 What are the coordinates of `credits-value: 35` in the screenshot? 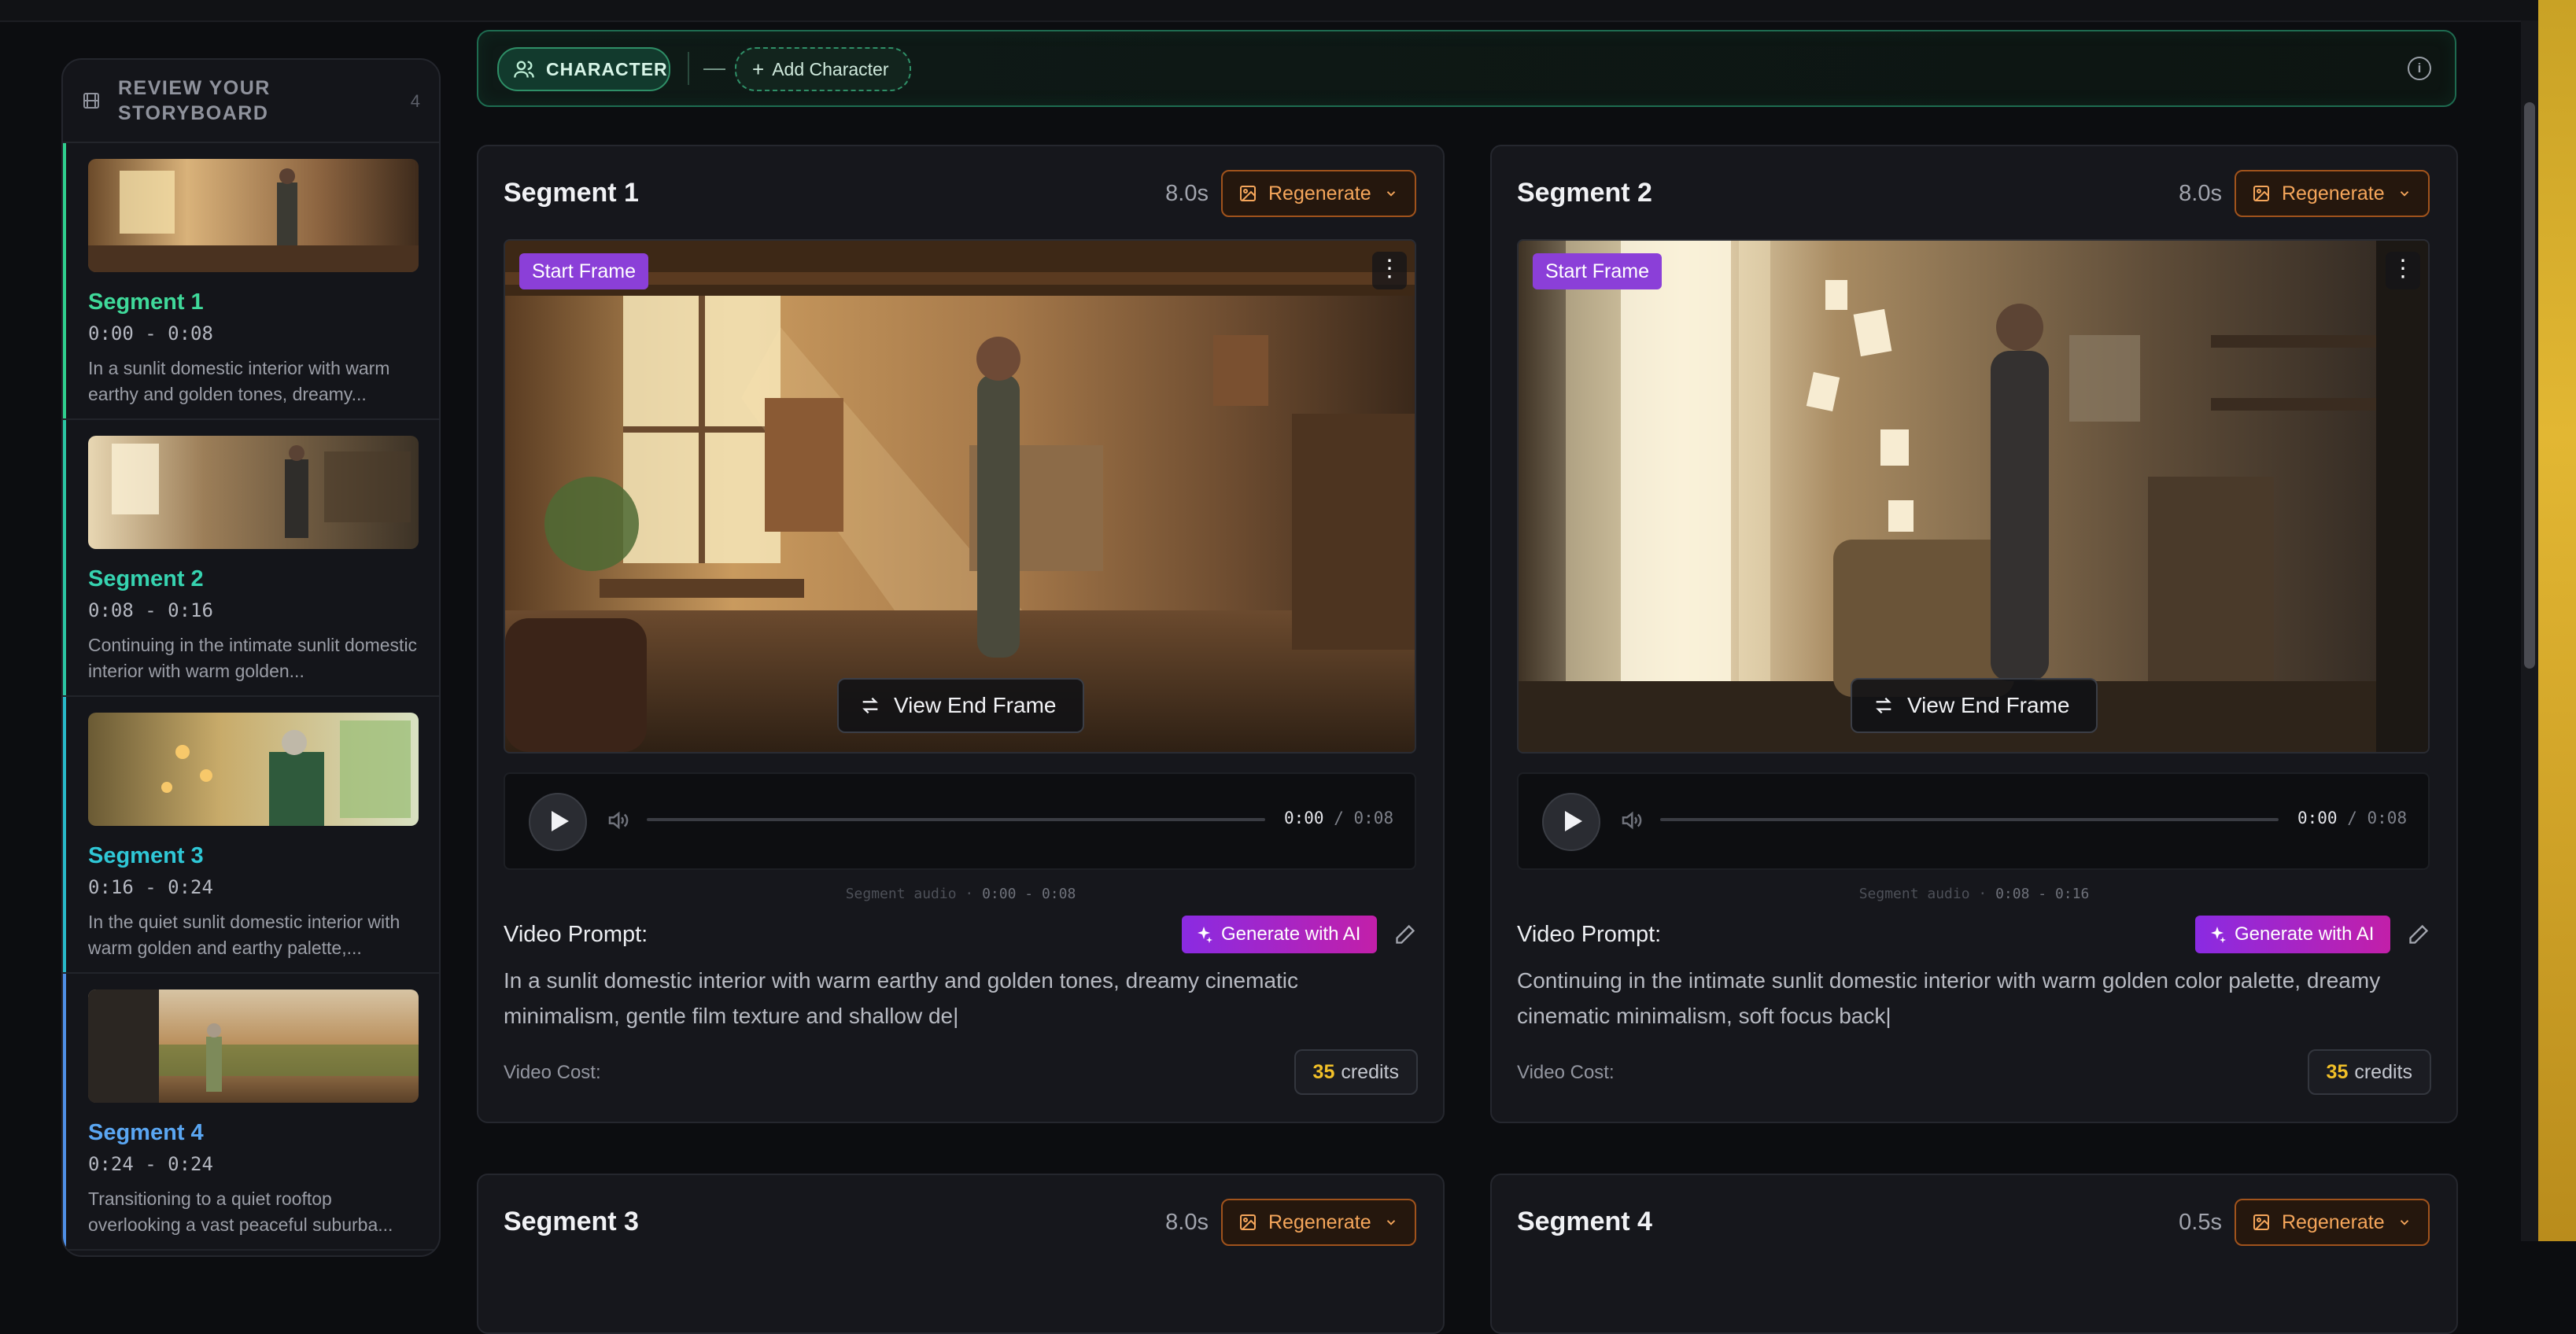 It's located at (2338, 1072).